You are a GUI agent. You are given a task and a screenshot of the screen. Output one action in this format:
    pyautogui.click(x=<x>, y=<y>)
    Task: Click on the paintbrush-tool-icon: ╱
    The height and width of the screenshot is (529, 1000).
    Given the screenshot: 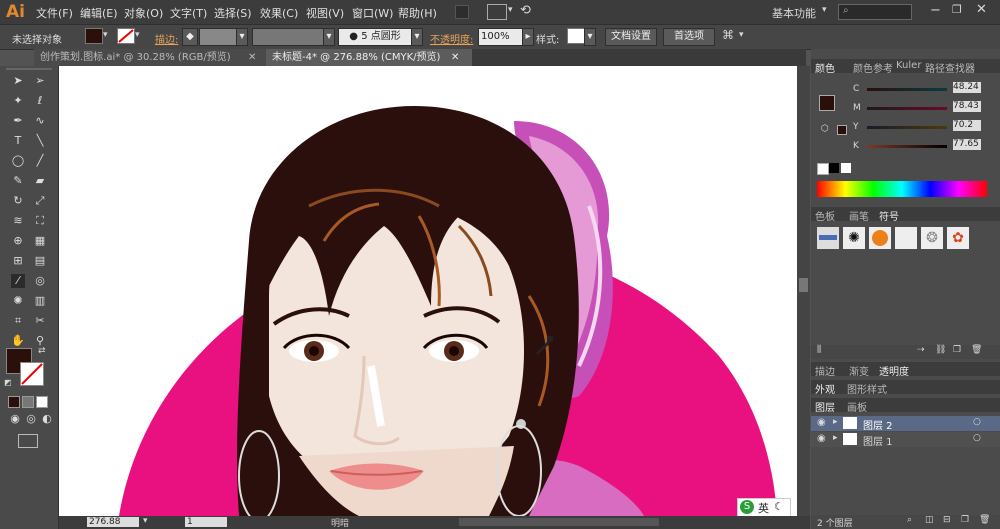 What is the action you would take?
    pyautogui.click(x=40, y=161)
    